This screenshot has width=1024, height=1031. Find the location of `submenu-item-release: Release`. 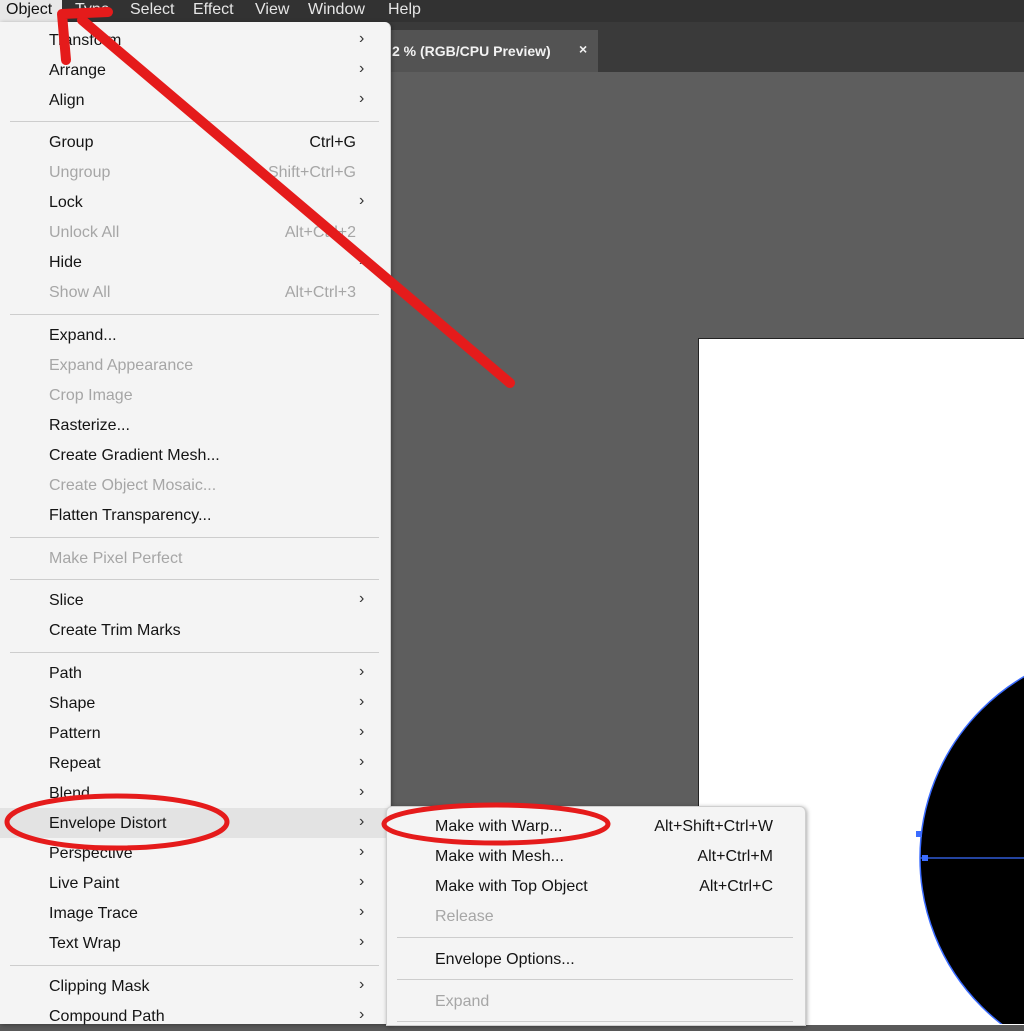

submenu-item-release: Release is located at coordinates (596, 916).